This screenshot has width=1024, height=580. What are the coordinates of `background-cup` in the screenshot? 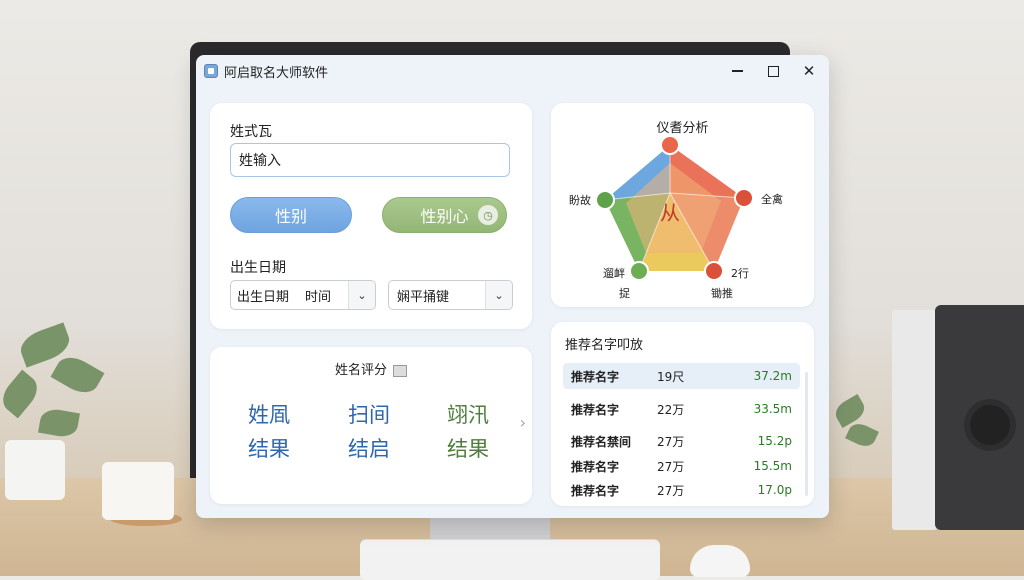 It's located at (138, 491).